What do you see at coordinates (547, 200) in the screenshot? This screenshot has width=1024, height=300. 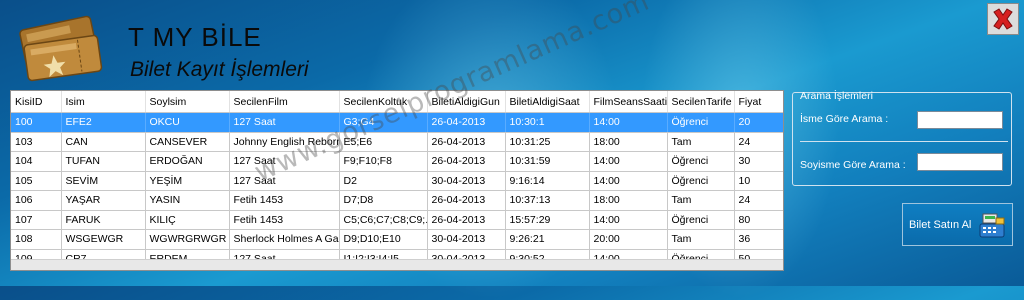 I see `table-cell: 10:37:13` at bounding box center [547, 200].